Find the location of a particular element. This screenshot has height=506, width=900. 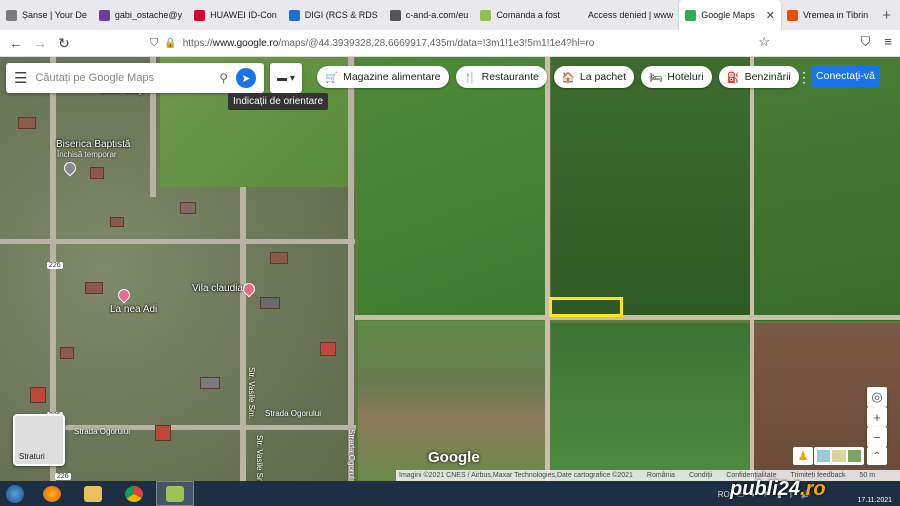

layer-toggle-icon: ▬ ▾ is located at coordinates (286, 78).